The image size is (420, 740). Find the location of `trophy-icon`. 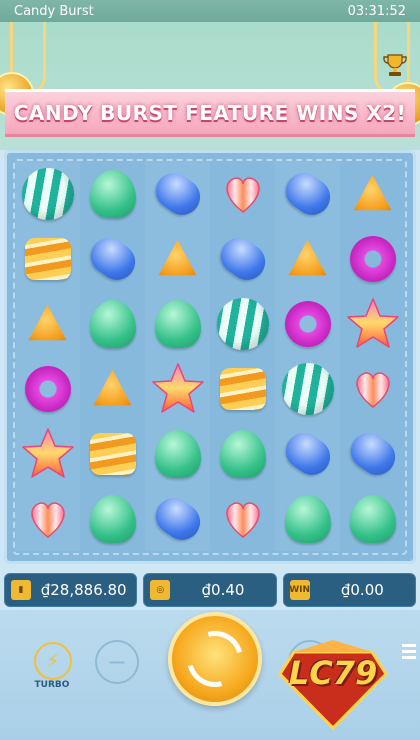

trophy-icon is located at coordinates (395, 65).